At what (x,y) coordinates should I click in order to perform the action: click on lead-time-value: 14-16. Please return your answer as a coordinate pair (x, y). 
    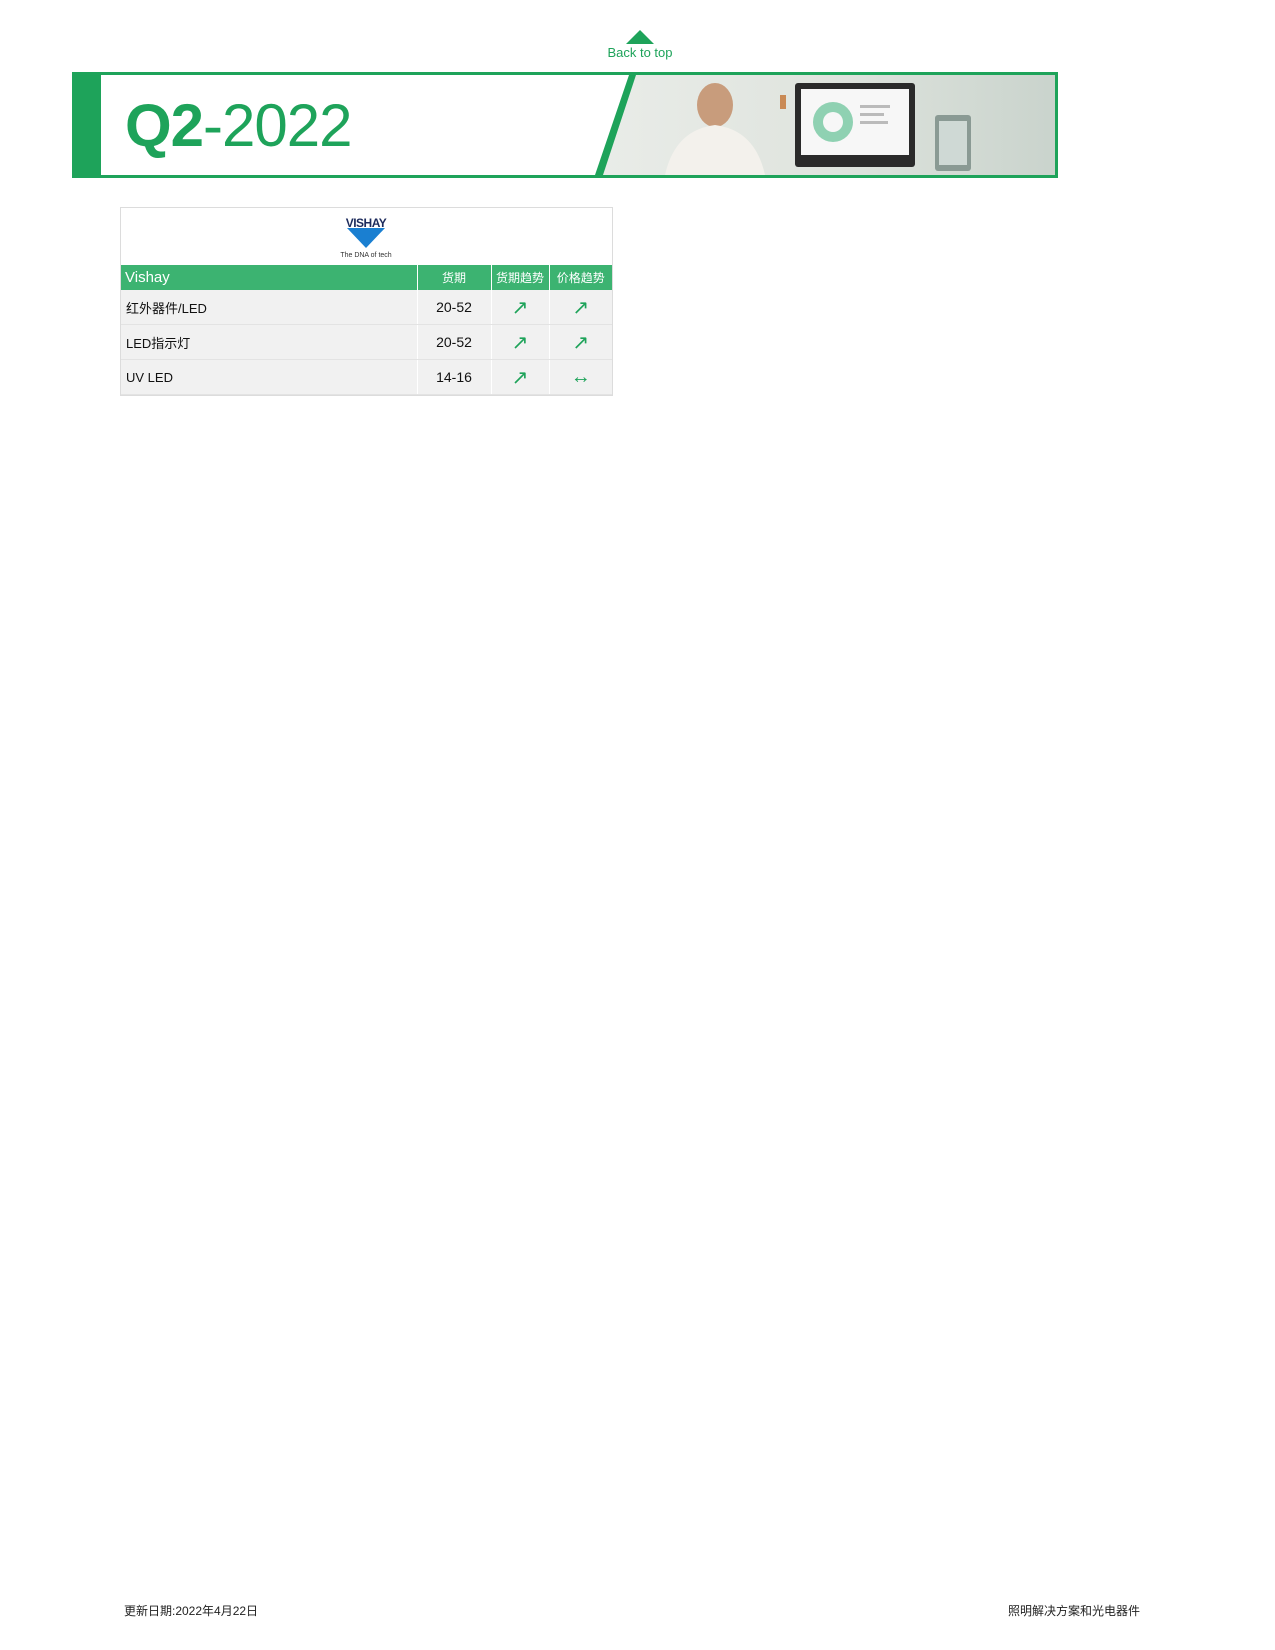
    Looking at the image, I should click on (454, 377).